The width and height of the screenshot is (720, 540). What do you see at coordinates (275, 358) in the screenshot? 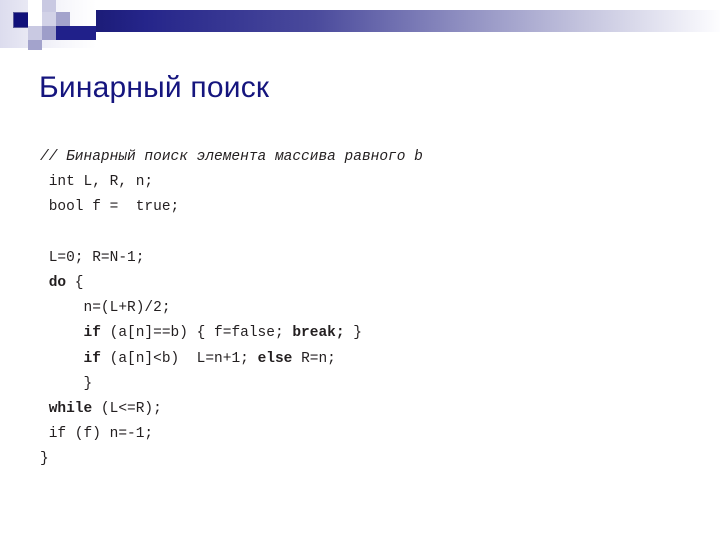
I see `code-keyword: else` at bounding box center [275, 358].